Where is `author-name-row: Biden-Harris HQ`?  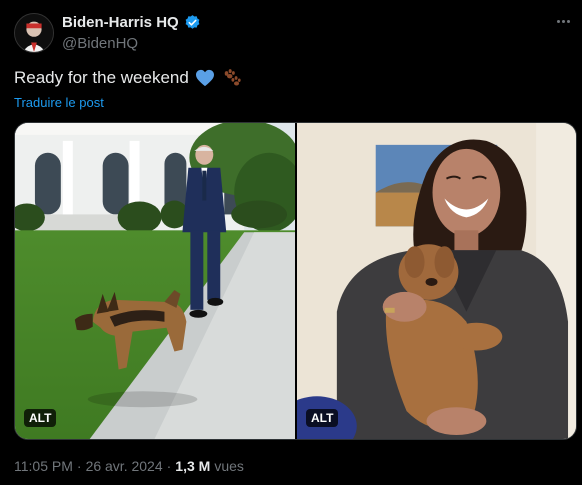 author-name-row: Biden-Harris HQ is located at coordinates (131, 22).